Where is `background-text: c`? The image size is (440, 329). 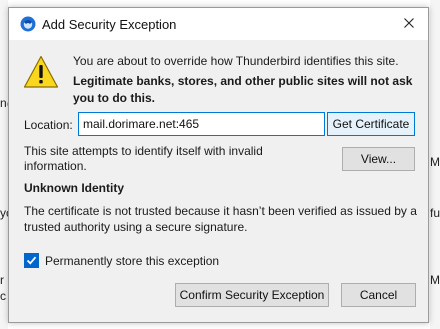
background-text: c is located at coordinates (3, 296).